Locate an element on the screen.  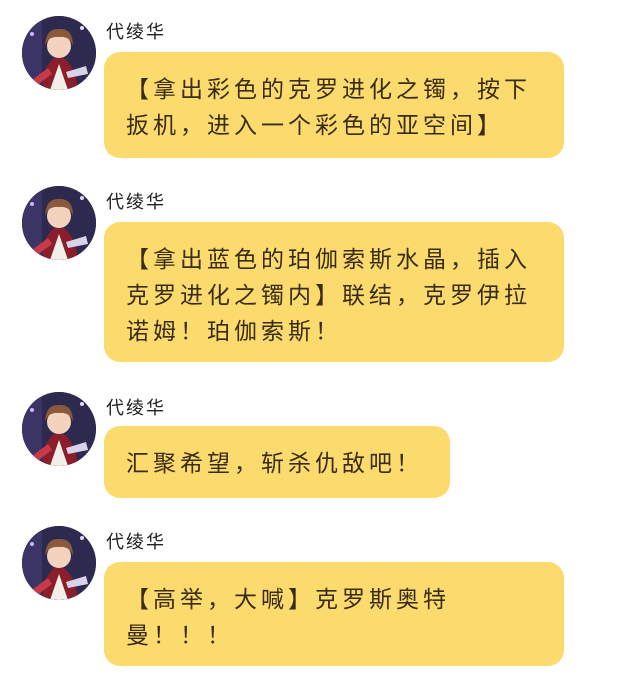
message-bubble: 【拿出彩色的克罗进化之镯，按下扳机，进入一个彩色的亚空间】 is located at coordinates (334, 105).